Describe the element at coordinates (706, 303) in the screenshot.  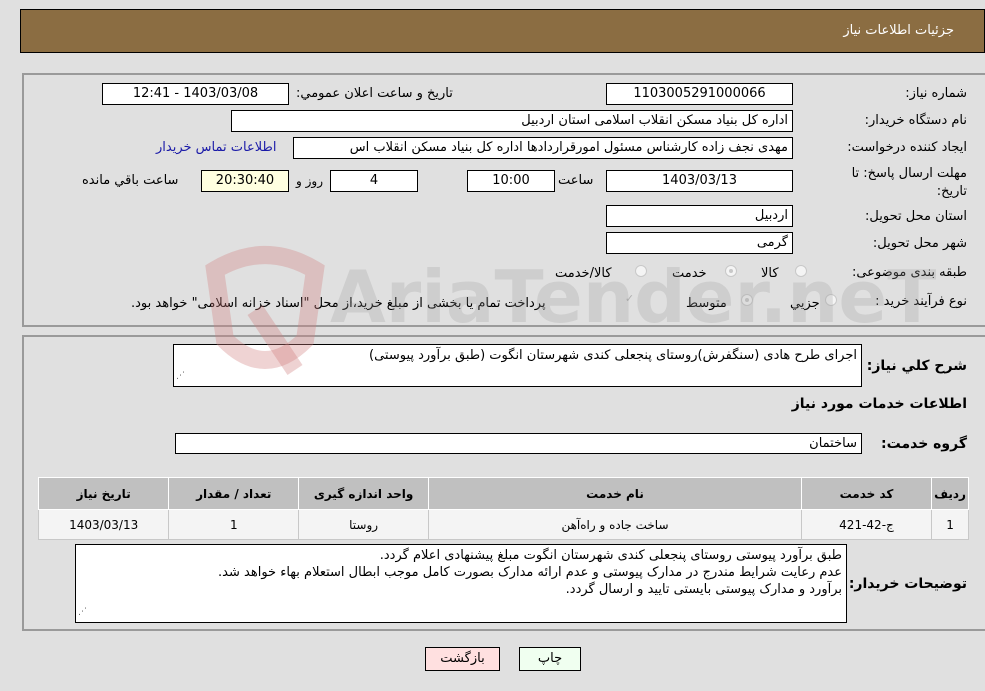
I see `process-option-medium: متوسط` at that location.